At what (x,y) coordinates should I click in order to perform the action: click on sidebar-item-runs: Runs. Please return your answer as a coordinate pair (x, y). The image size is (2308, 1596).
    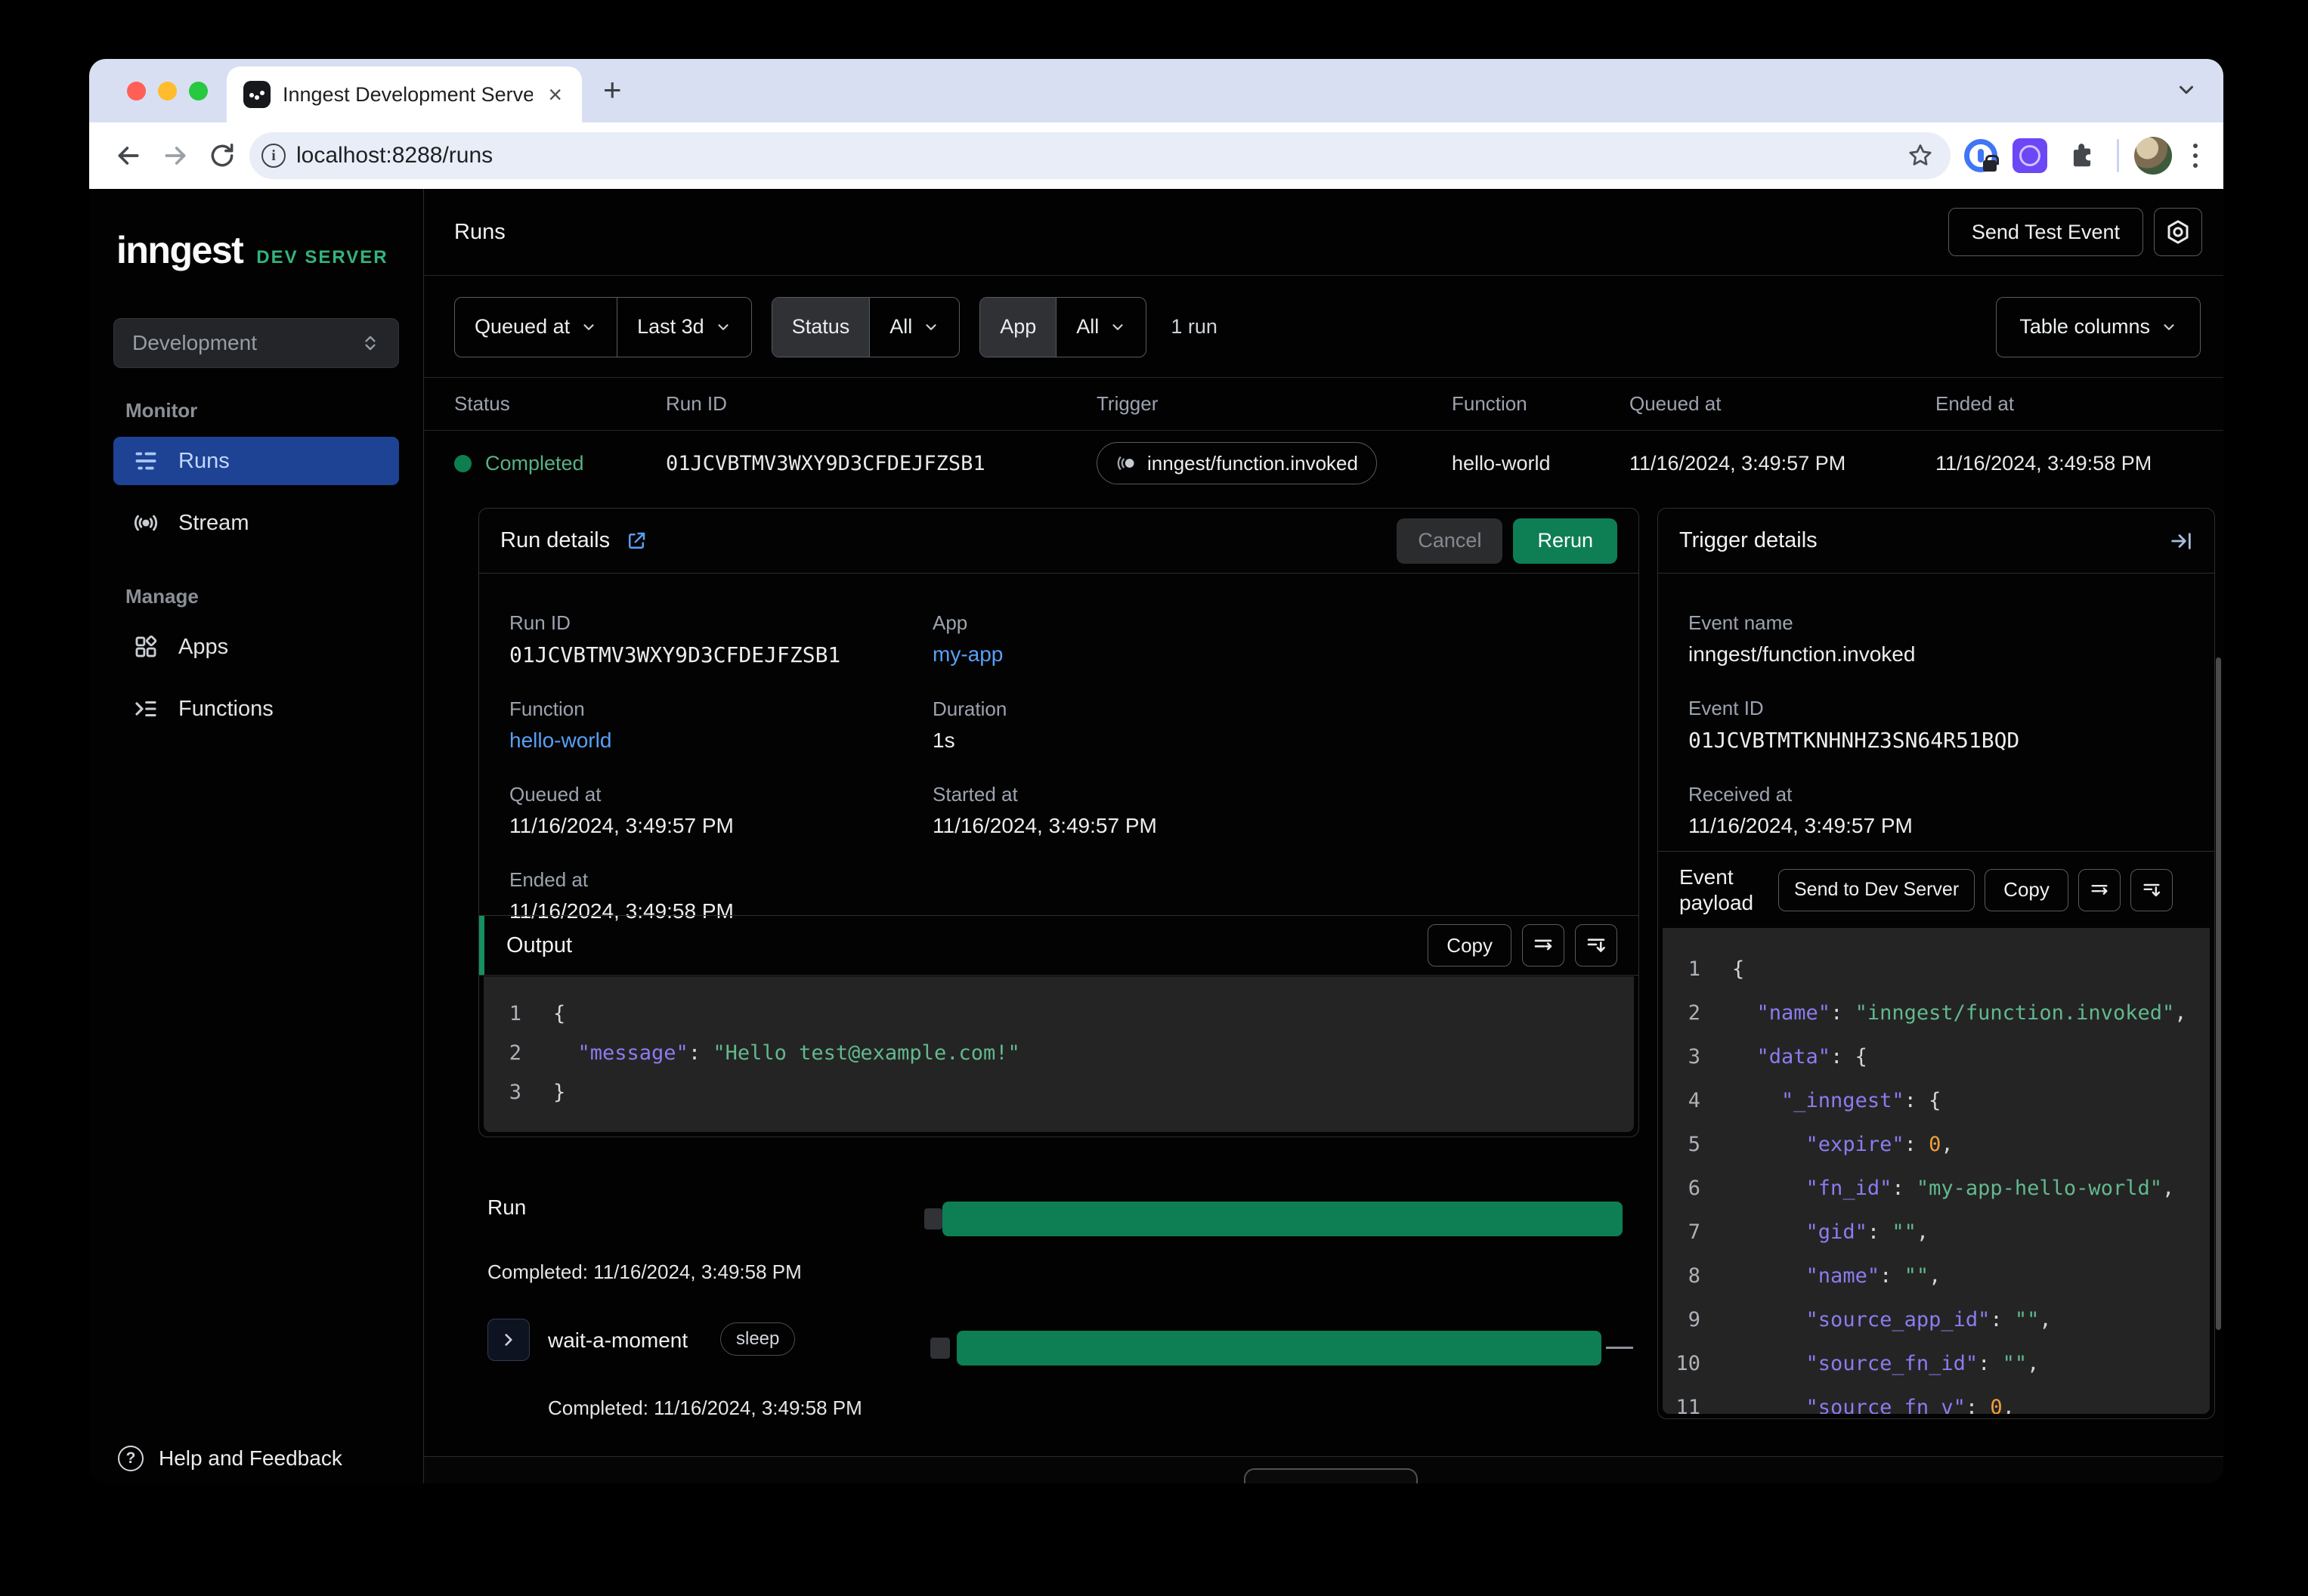
    Looking at the image, I should click on (256, 461).